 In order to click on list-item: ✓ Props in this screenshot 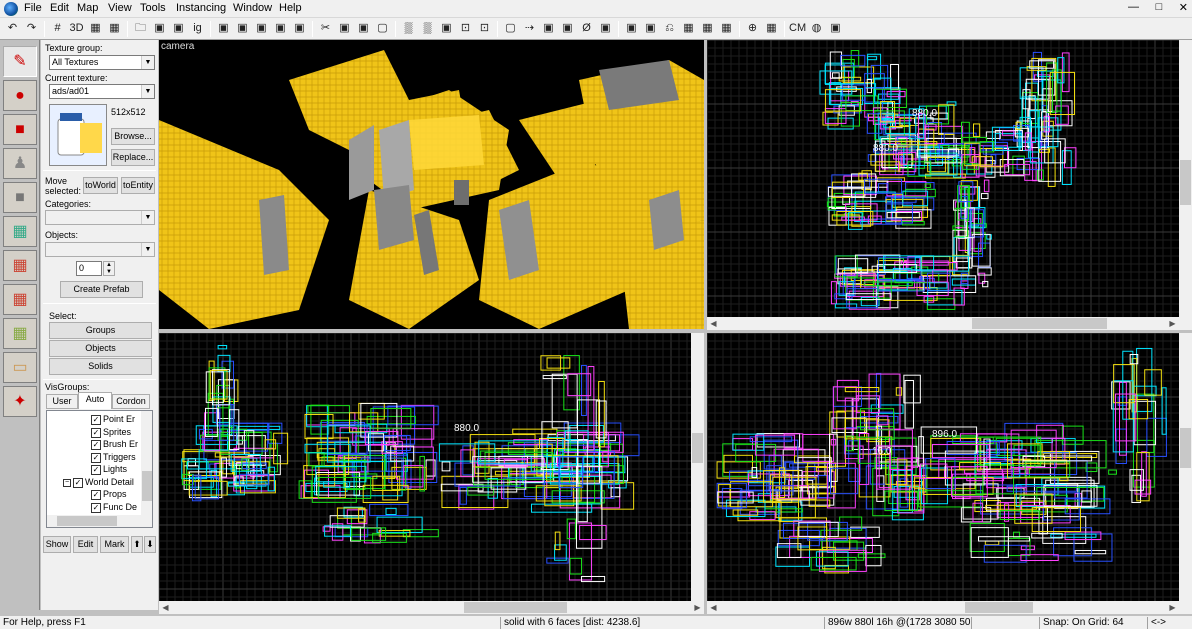, I will do `click(109, 494)`.